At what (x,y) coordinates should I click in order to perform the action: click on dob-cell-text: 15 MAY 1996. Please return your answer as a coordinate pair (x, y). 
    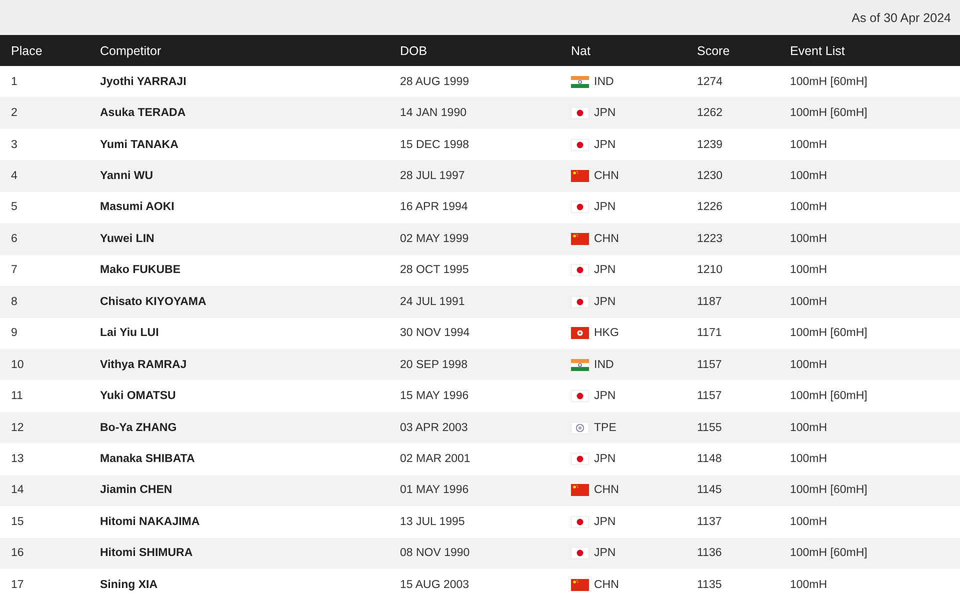
    Looking at the image, I should click on (435, 396).